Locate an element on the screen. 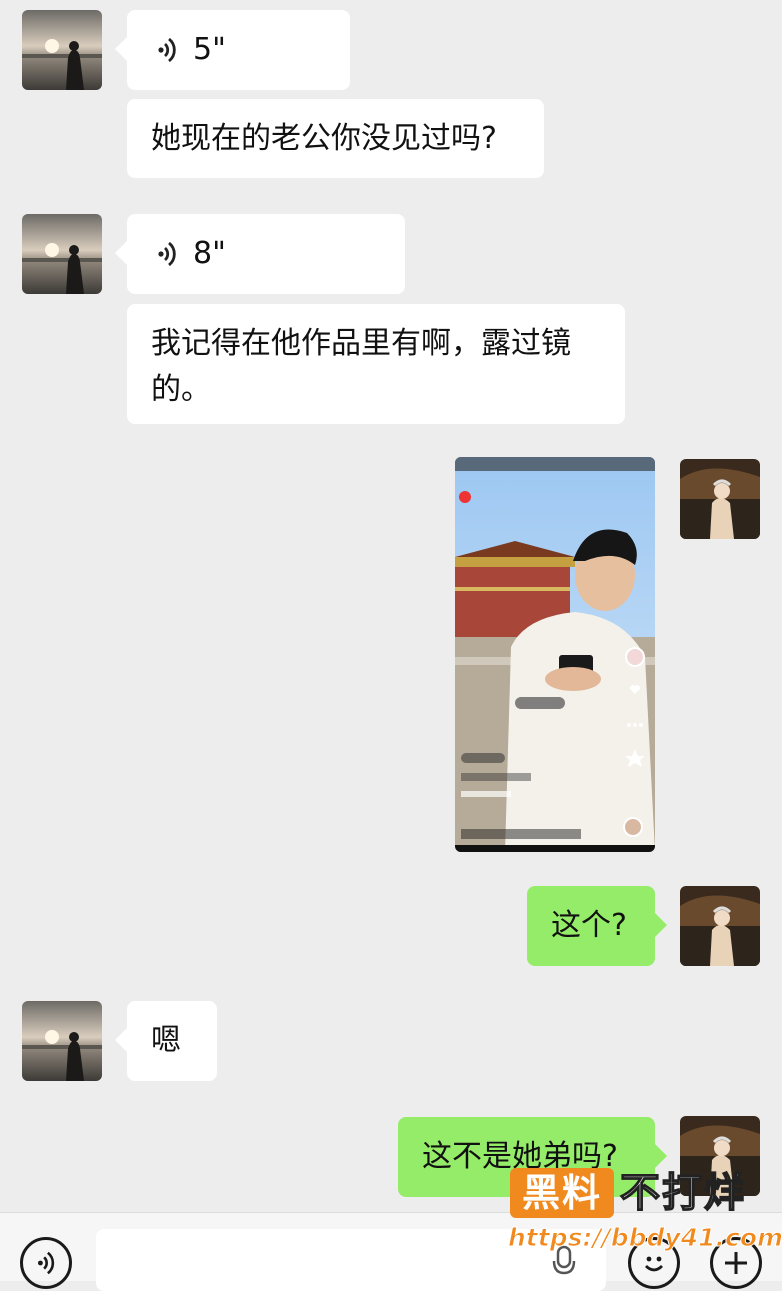 This screenshot has width=782, height=1291. message-text: 嗯 is located at coordinates (166, 1040).